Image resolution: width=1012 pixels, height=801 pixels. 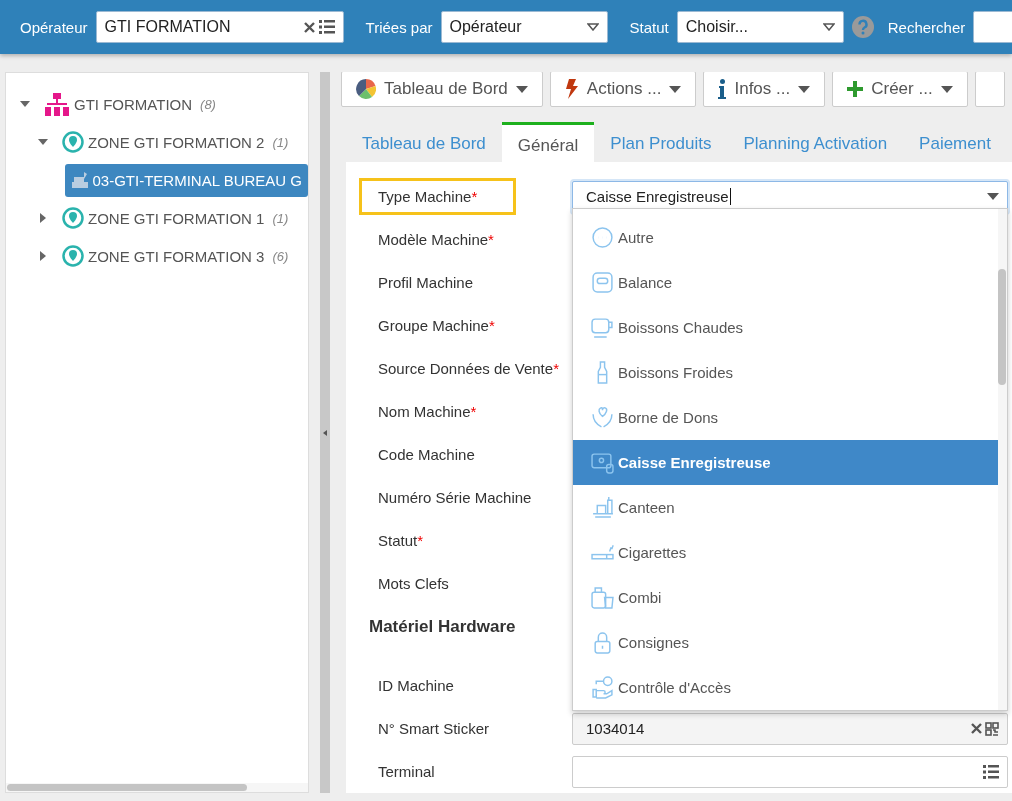 I want to click on heart-hands-icon, so click(x=602, y=417).